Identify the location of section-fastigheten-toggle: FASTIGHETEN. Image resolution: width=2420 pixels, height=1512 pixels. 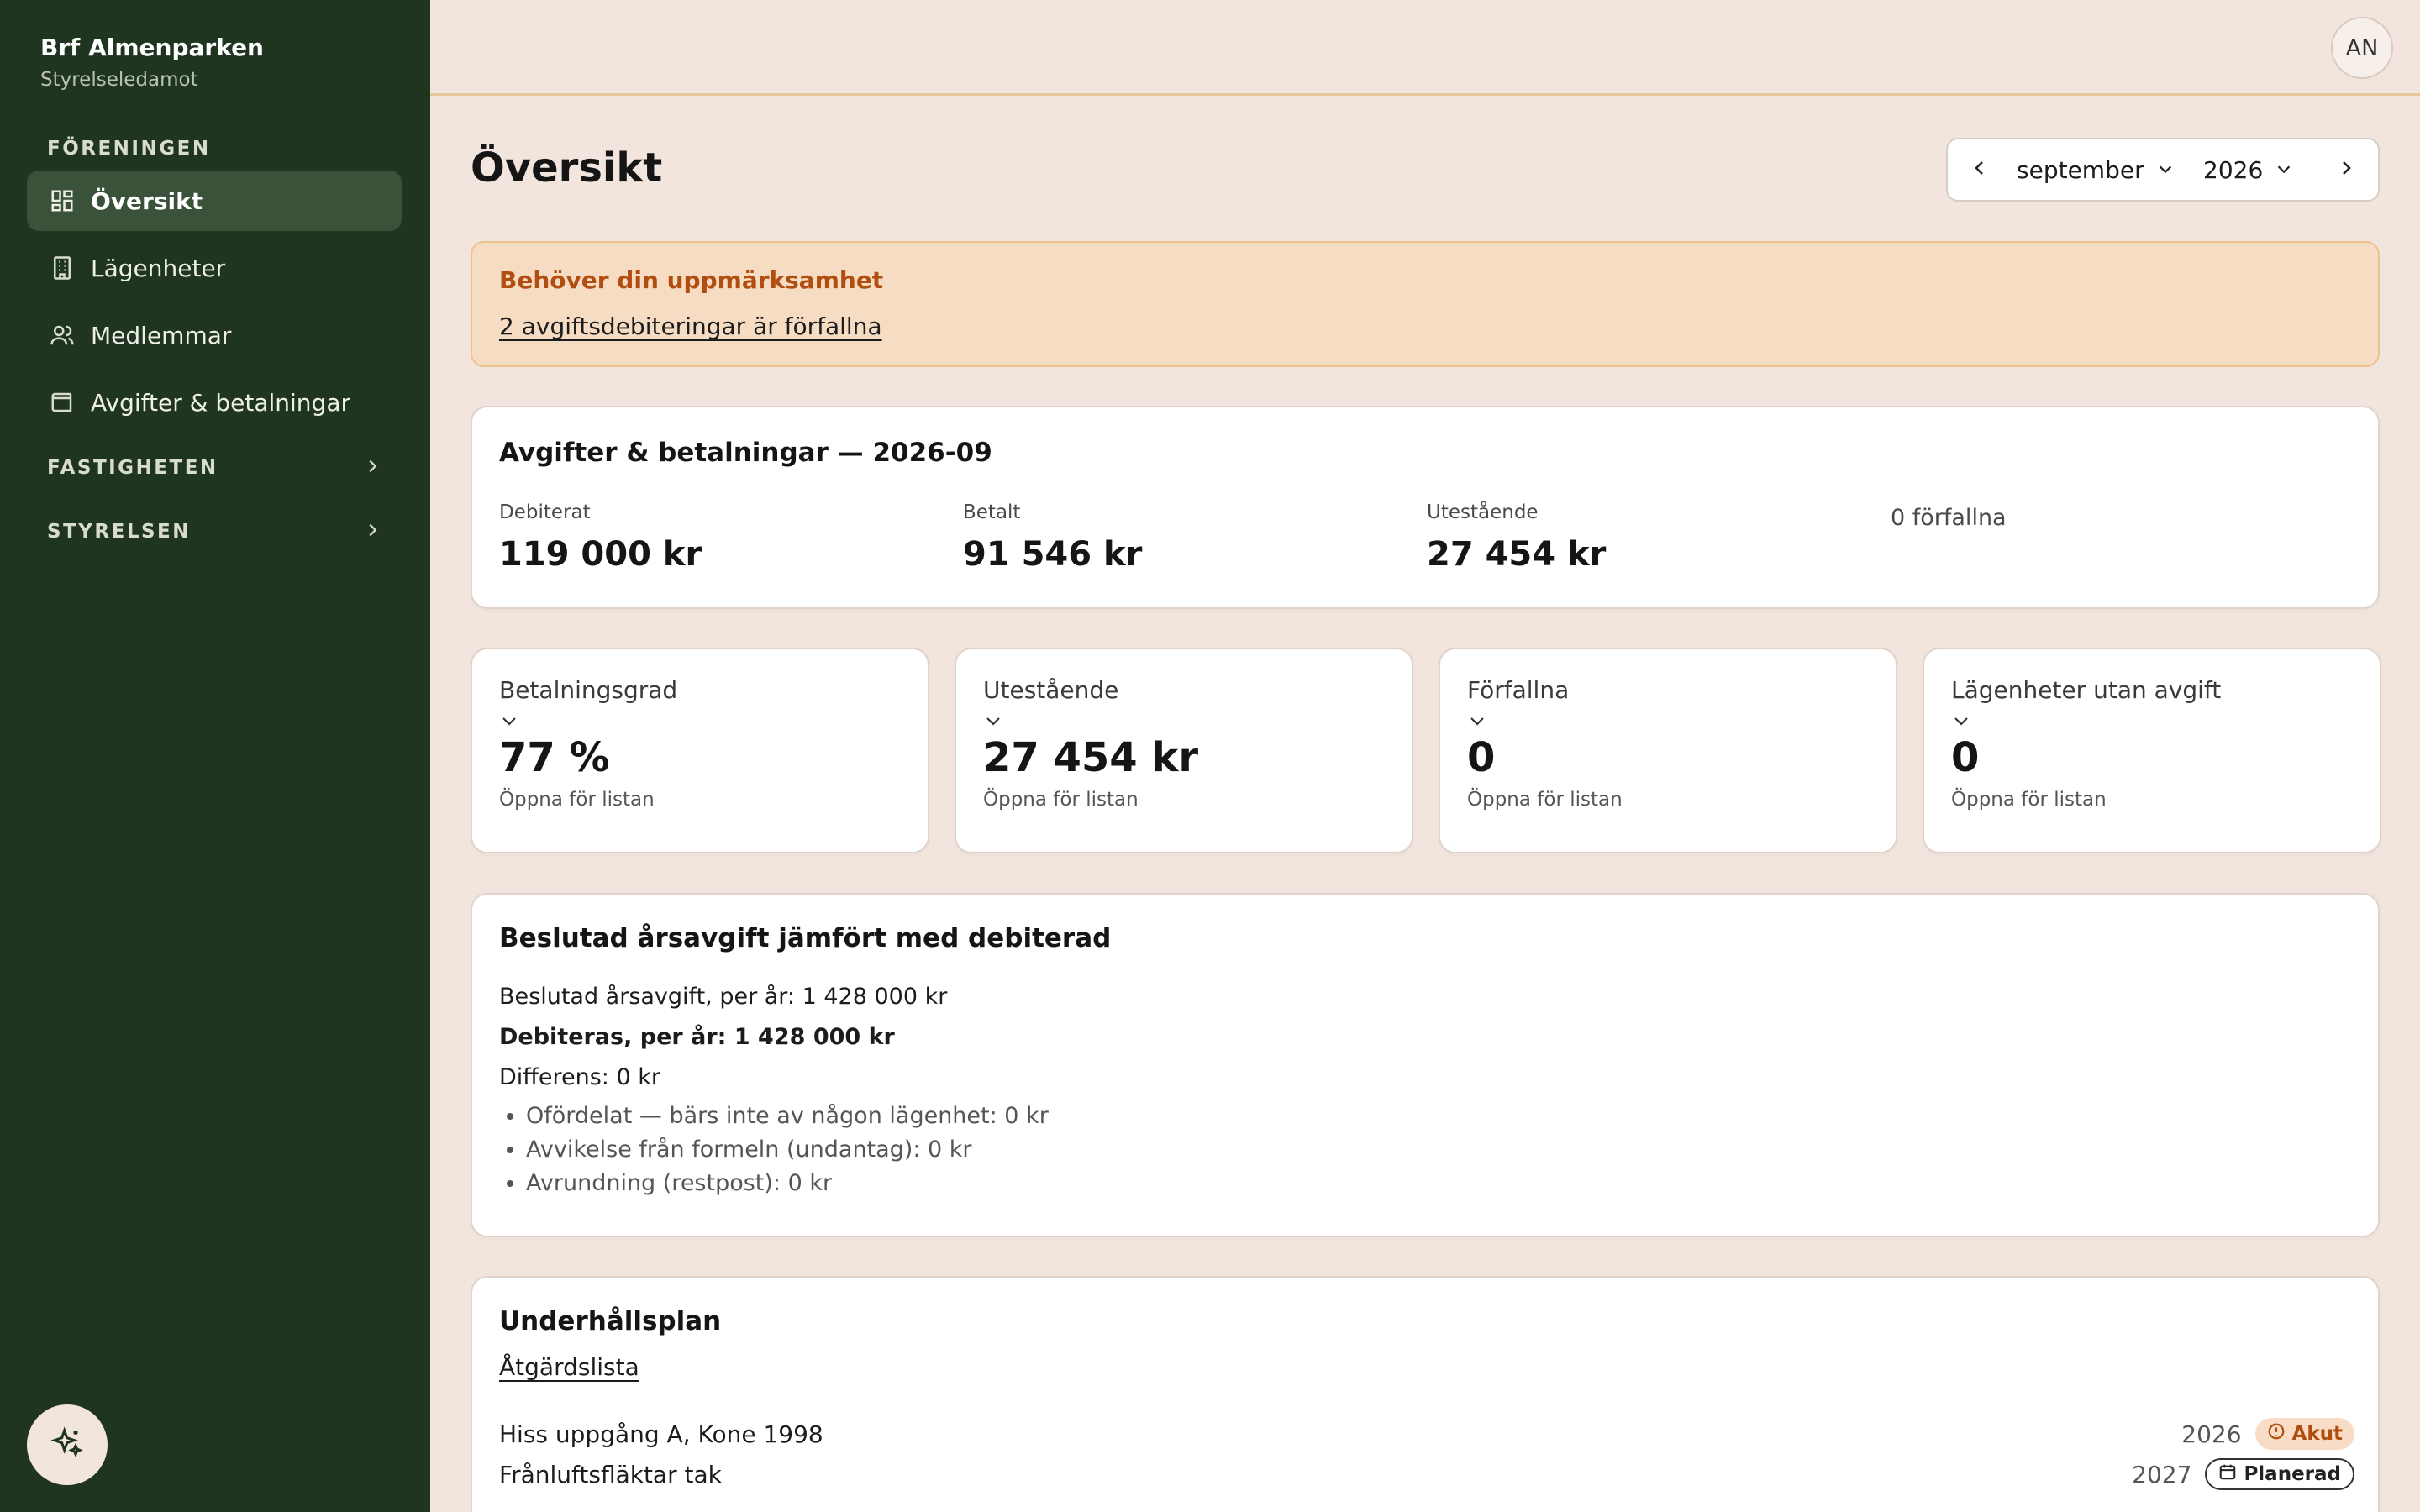
(214, 468).